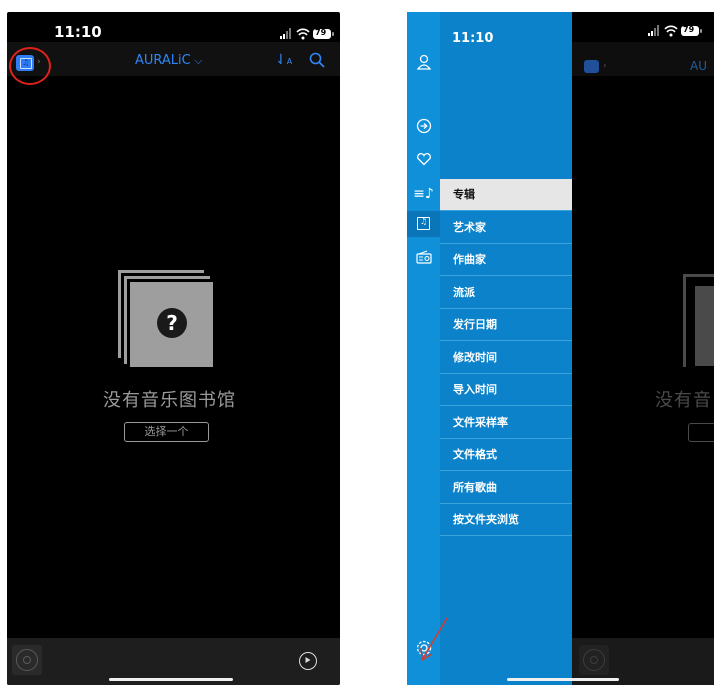  I want to click on menu-item: 流派, so click(506, 293).